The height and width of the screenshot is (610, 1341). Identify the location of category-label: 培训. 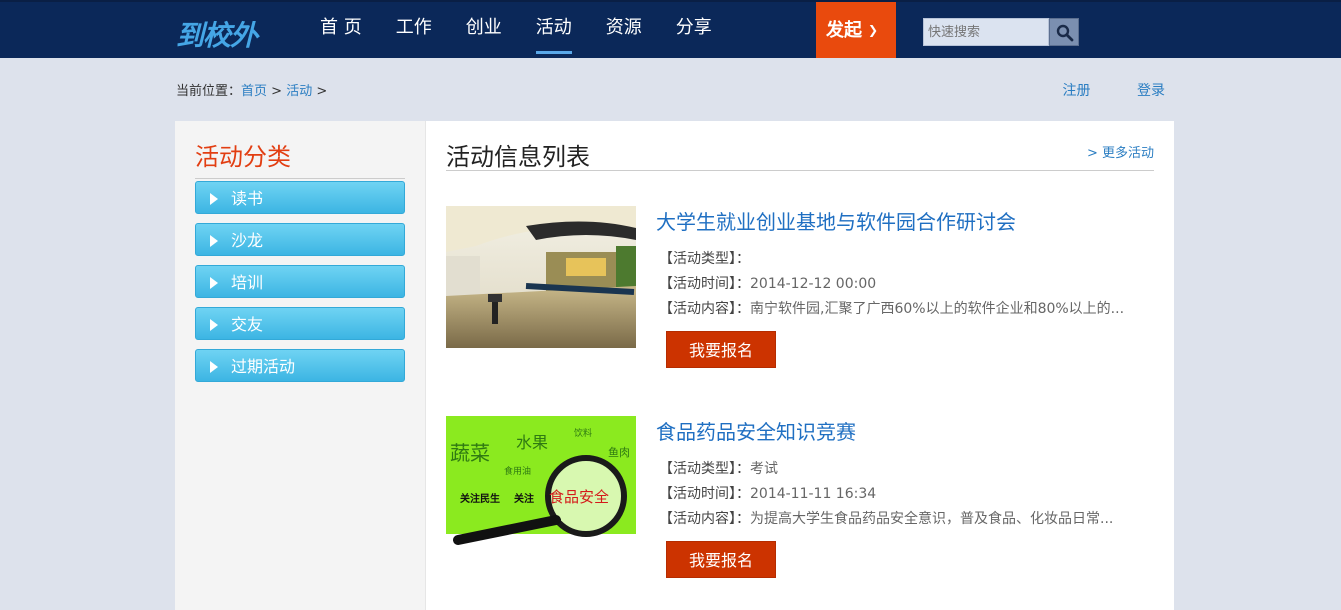
(247, 282).